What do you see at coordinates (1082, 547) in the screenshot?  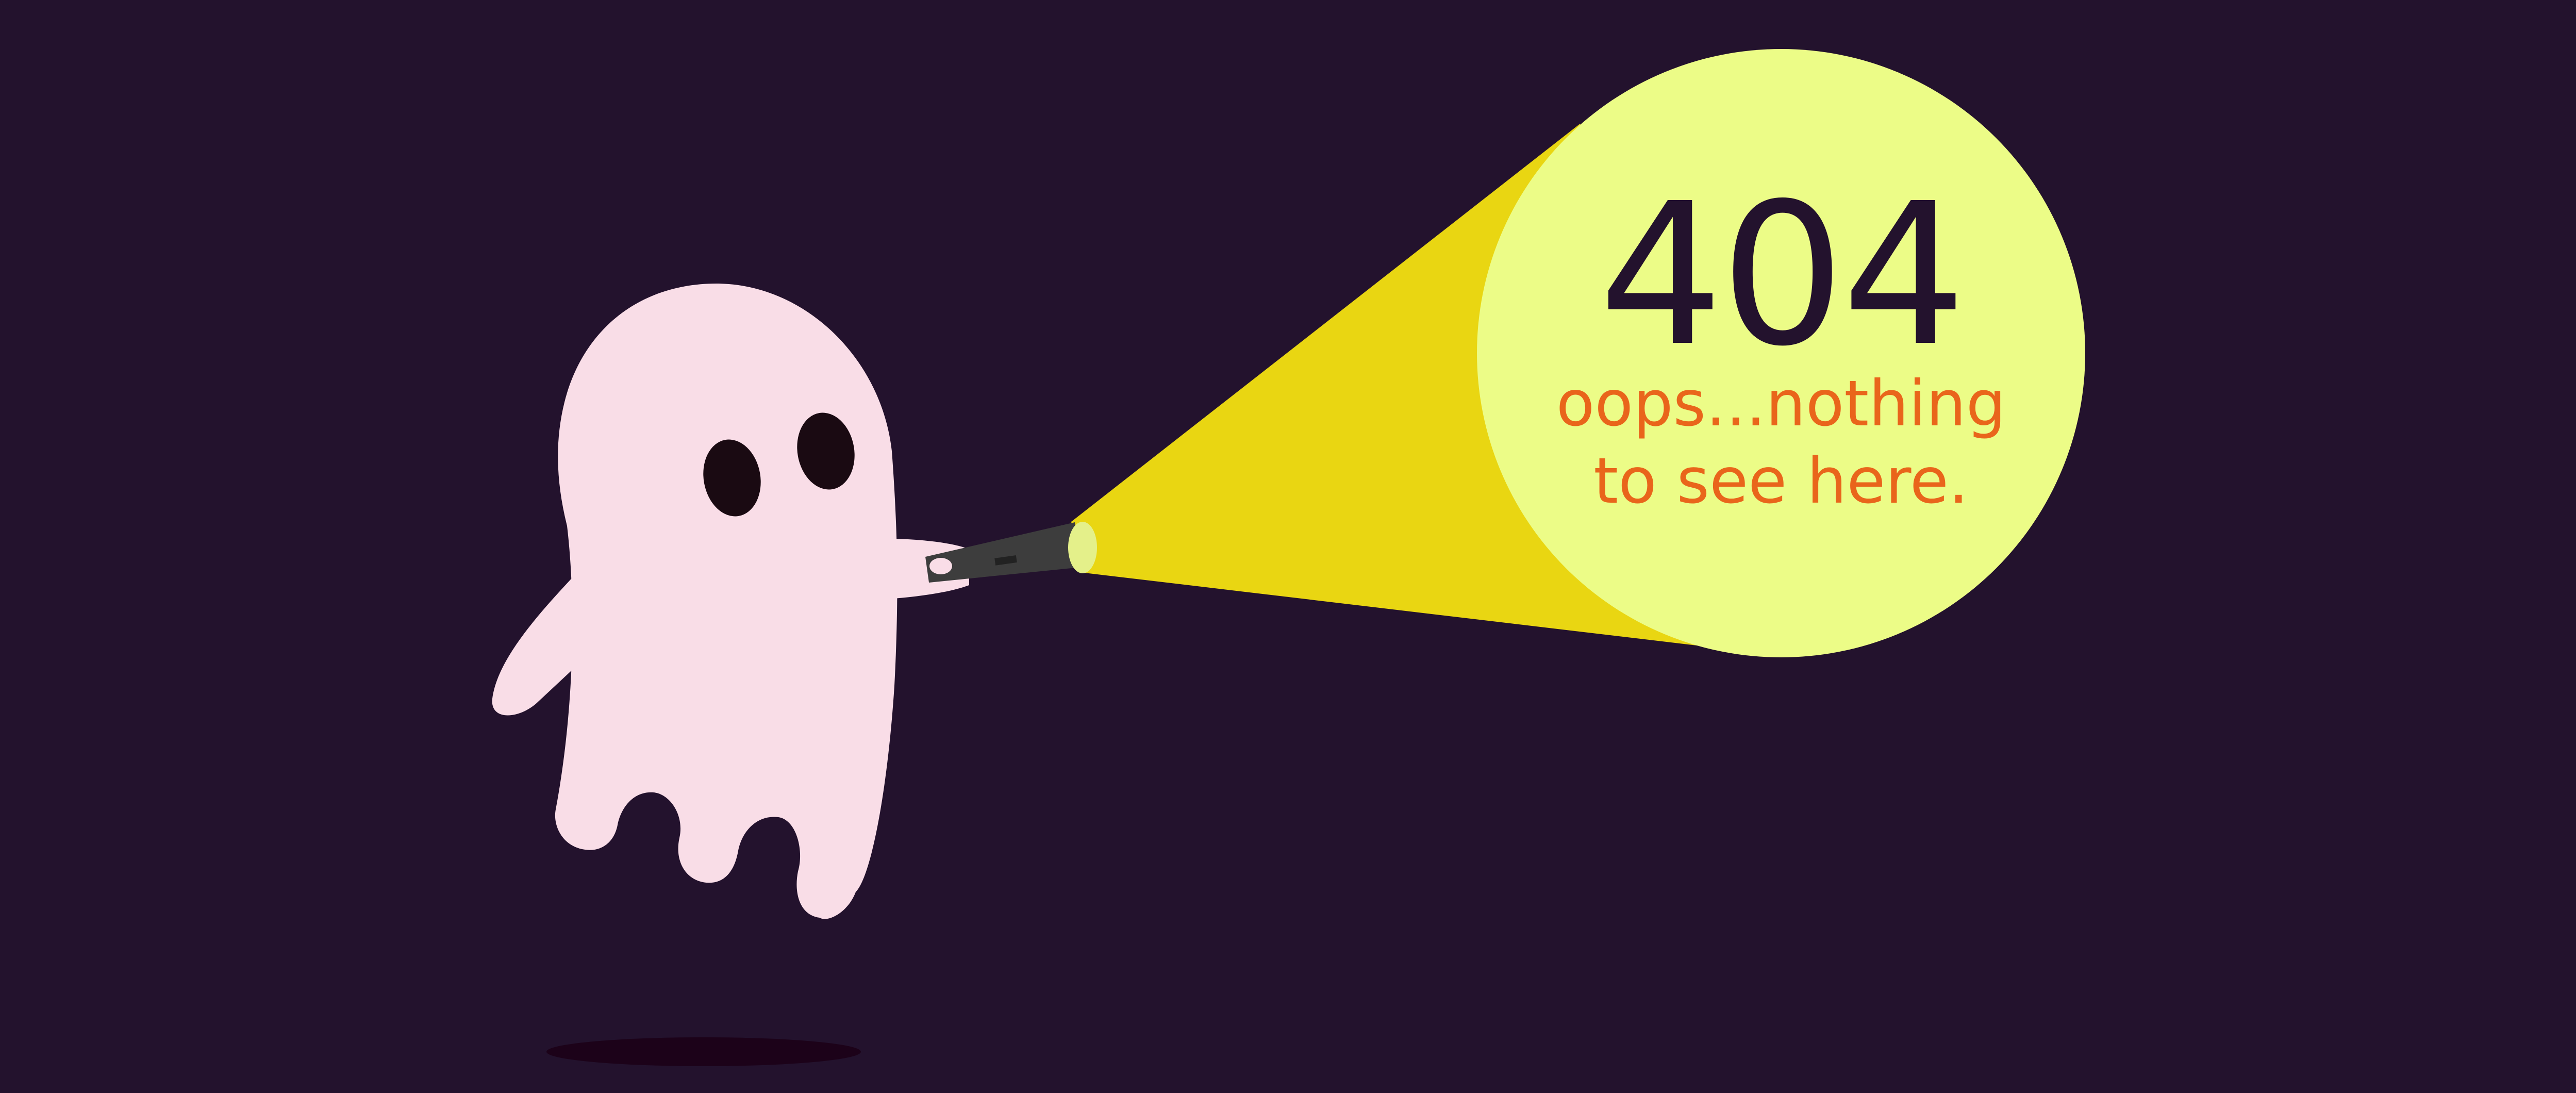 I see `flashlight-lens` at bounding box center [1082, 547].